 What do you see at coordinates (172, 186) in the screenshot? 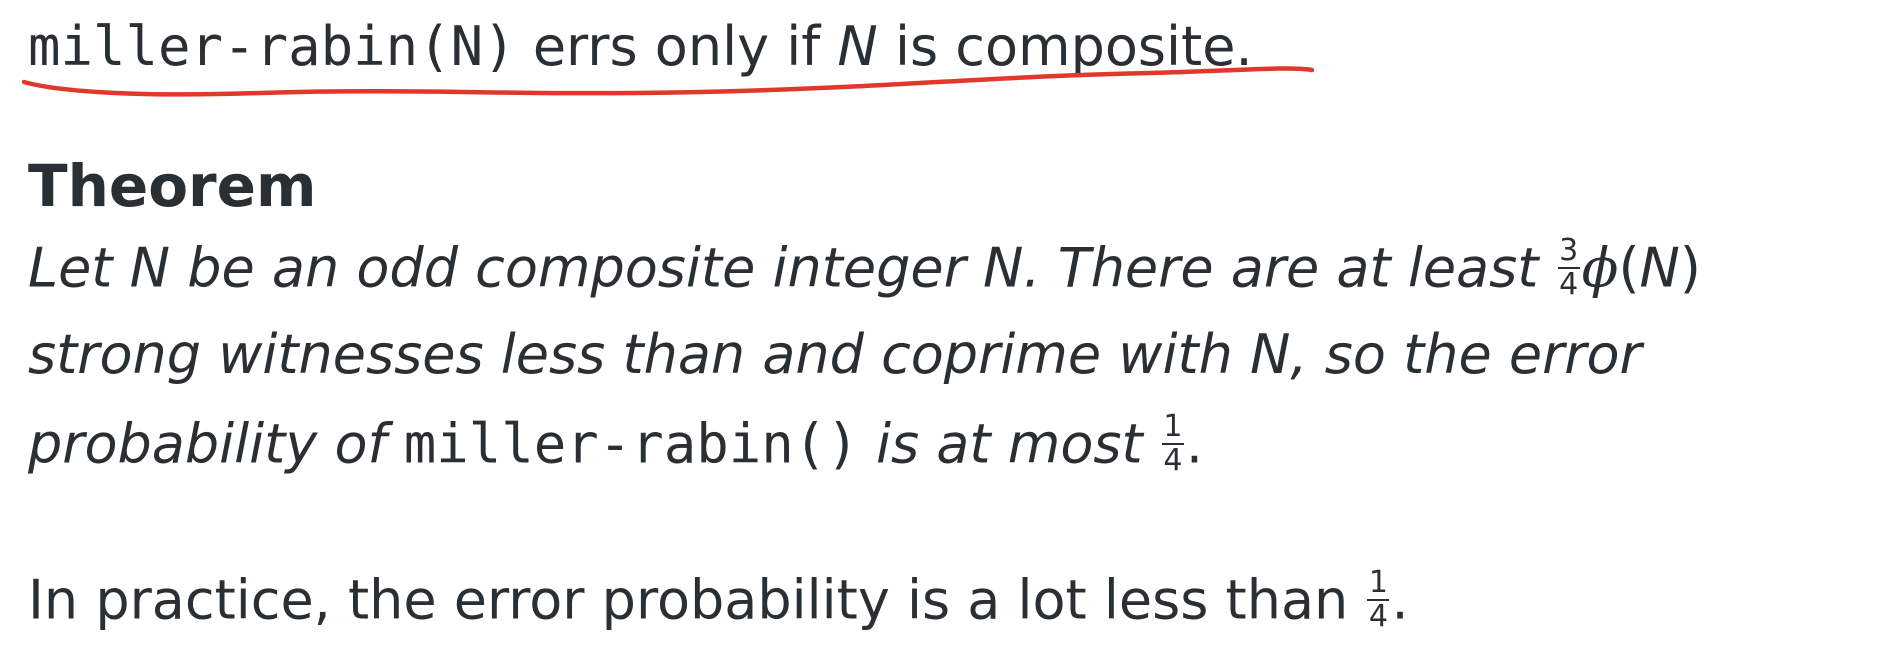
I see `theorem-title: Theorem` at bounding box center [172, 186].